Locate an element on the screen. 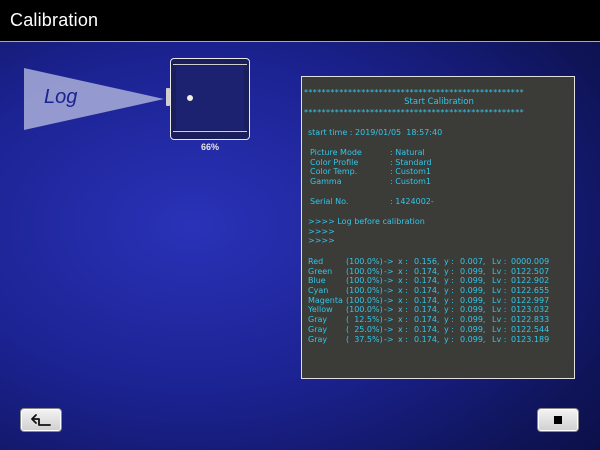  row-name: Cyan is located at coordinates (318, 291).